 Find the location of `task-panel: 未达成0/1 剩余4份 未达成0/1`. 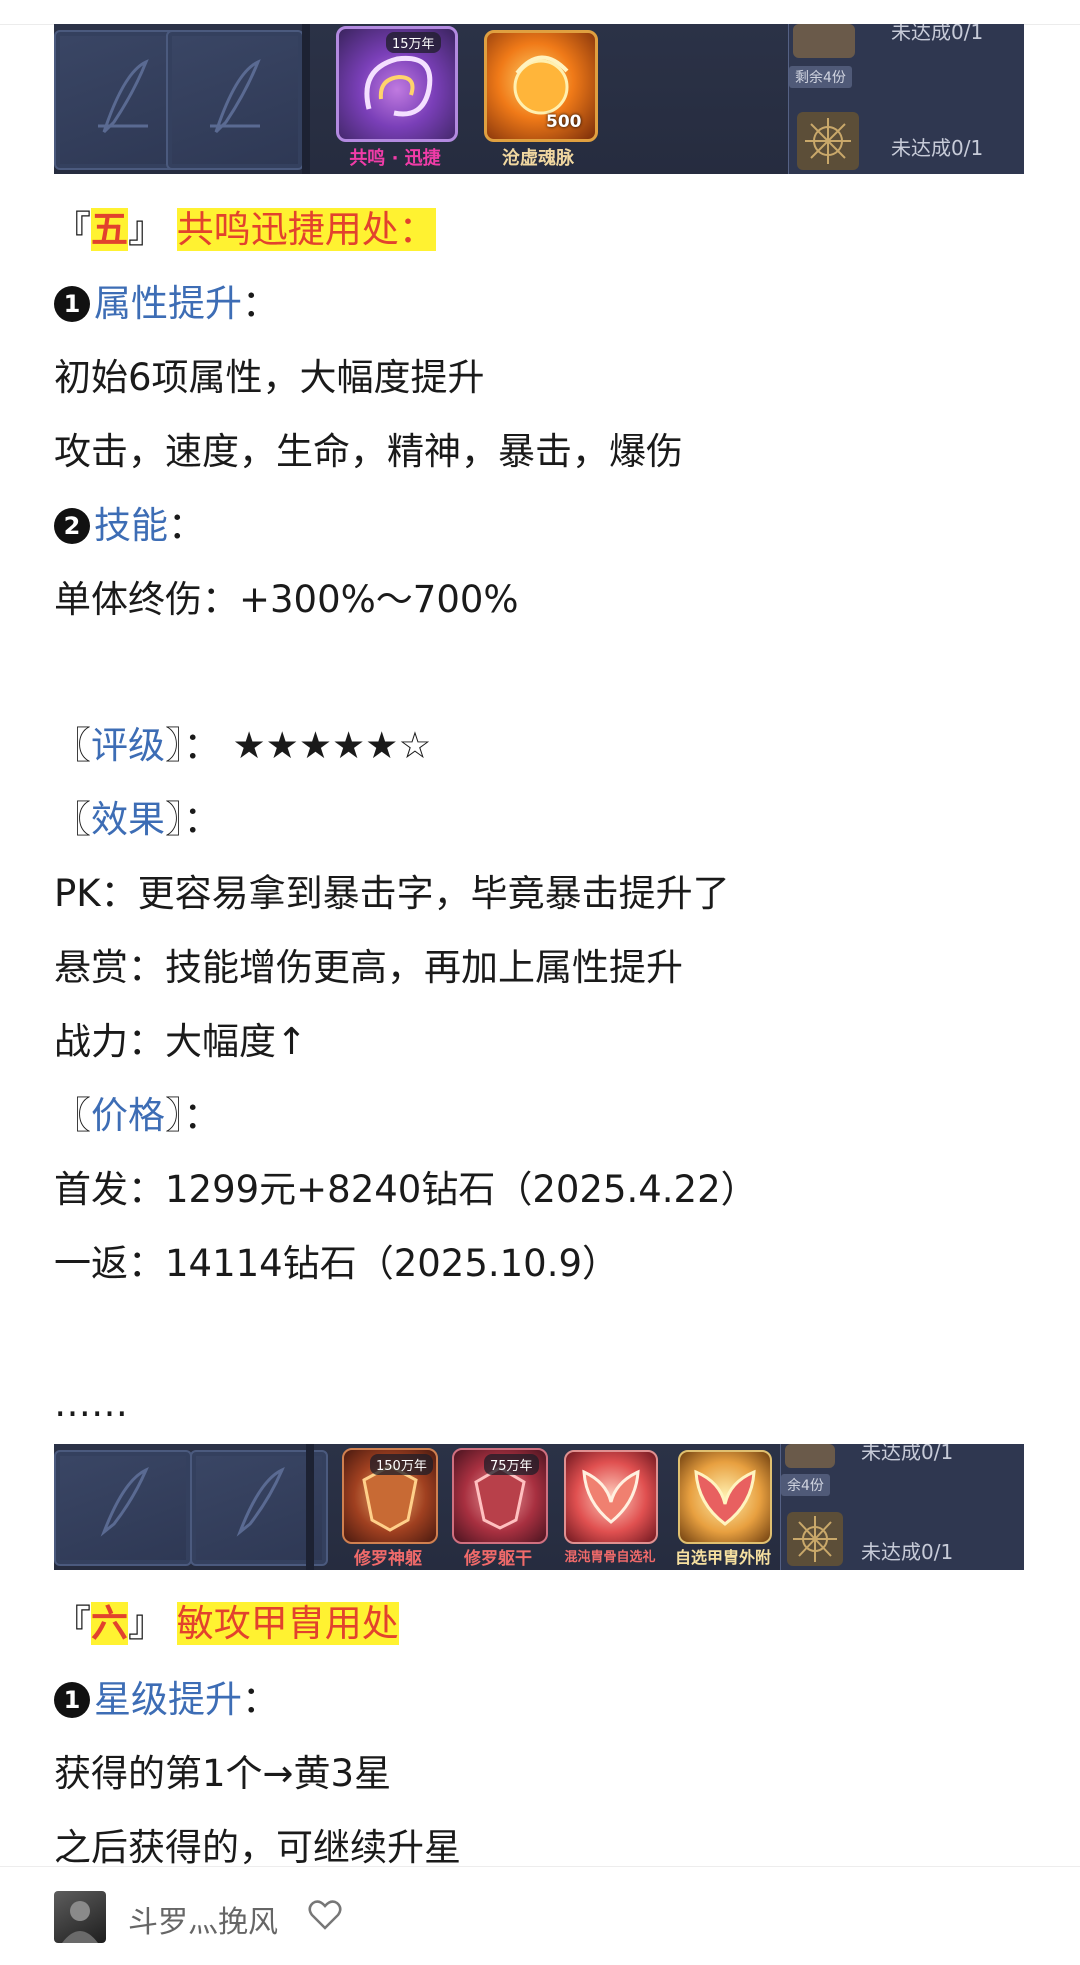

task-panel: 未达成0/1 剩余4份 未达成0/1 is located at coordinates (906, 99).